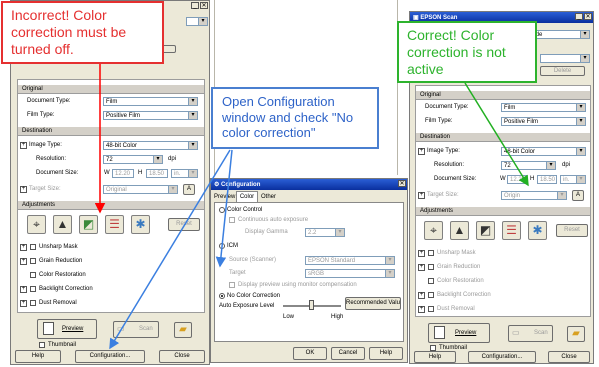  I want to click on display-preview-checkbox, so click(232, 285).